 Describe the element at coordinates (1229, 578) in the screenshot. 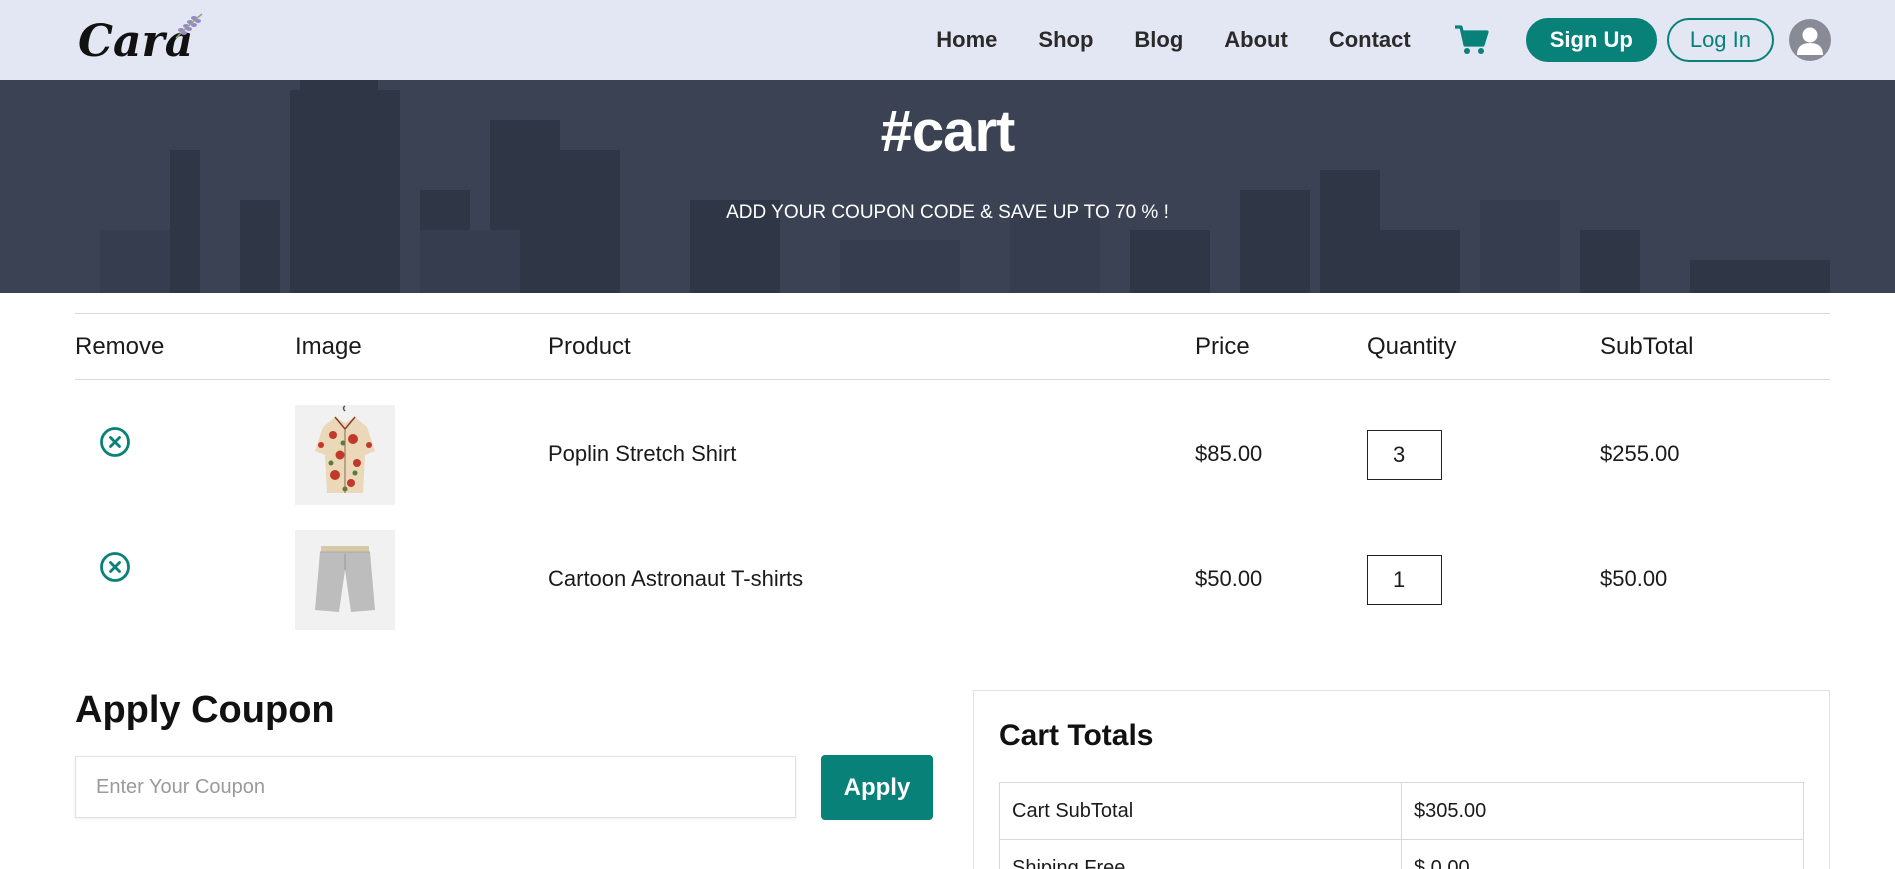

I see `product-price: $50.00` at that location.